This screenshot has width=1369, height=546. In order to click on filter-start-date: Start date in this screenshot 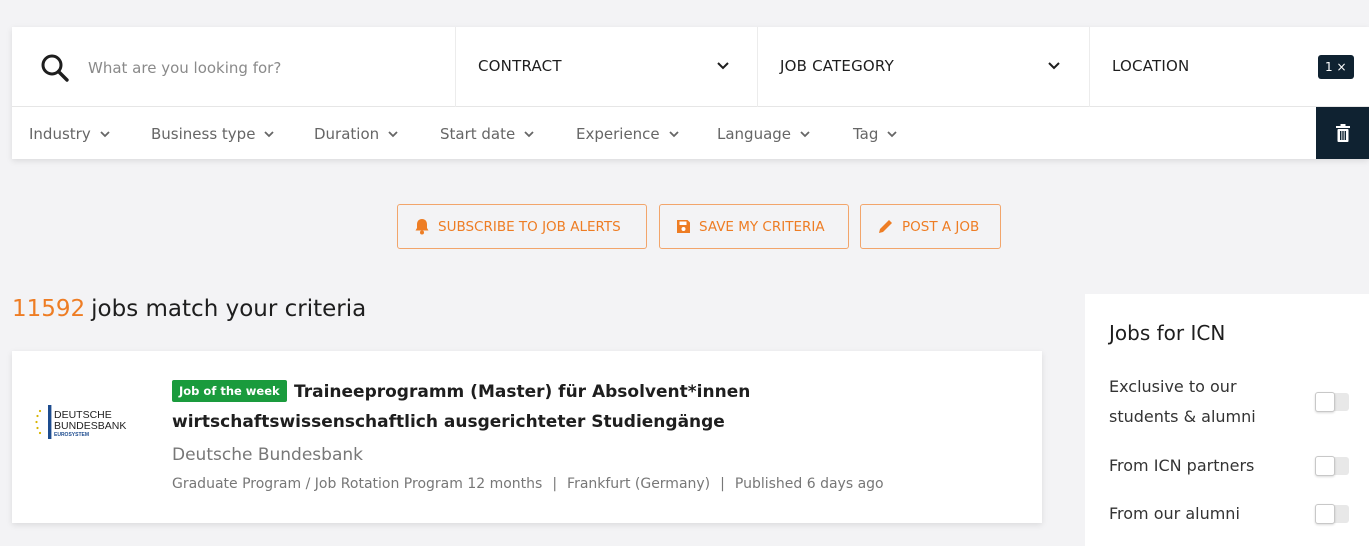, I will do `click(487, 134)`.